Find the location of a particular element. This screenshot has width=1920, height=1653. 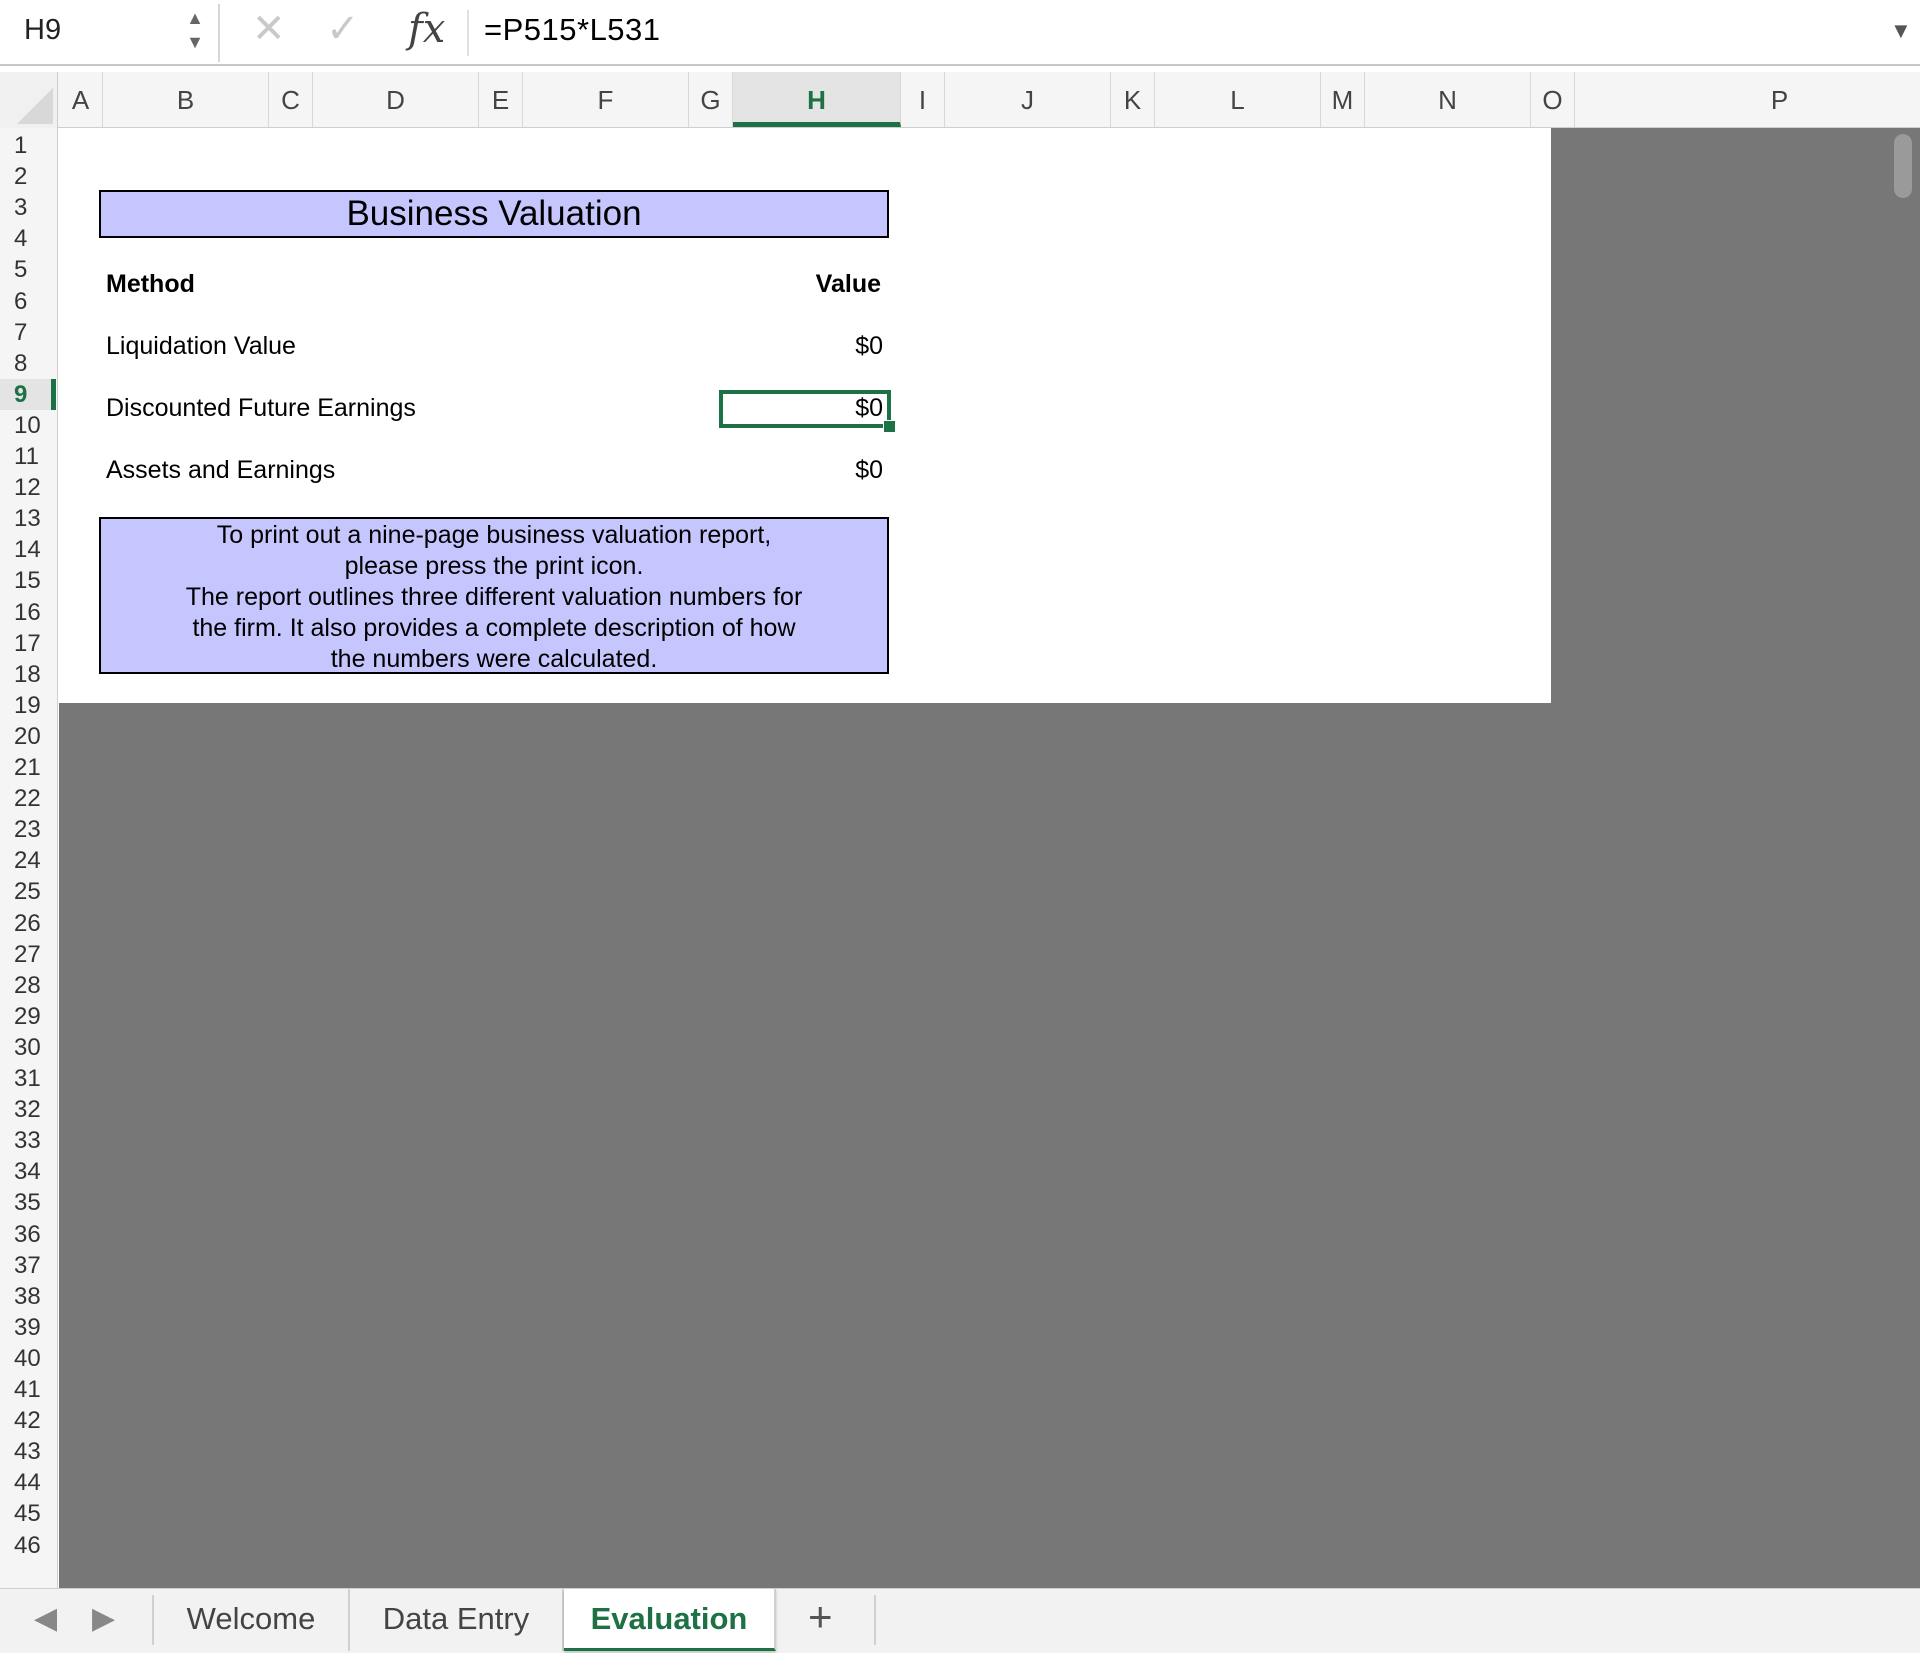

column-header-c: C is located at coordinates (291, 99).